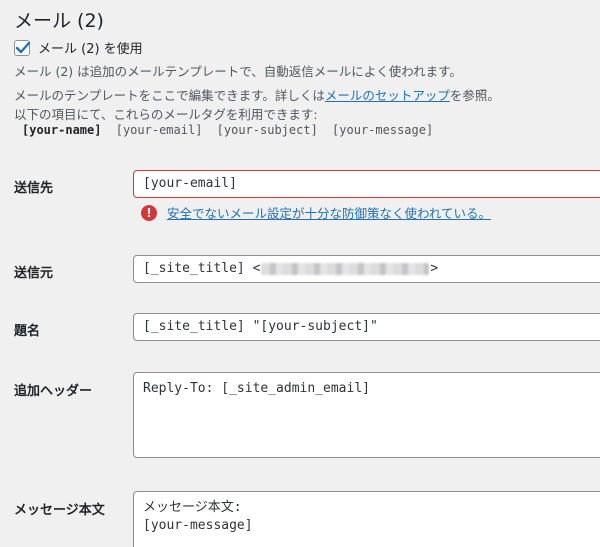  Describe the element at coordinates (366, 519) in the screenshot. I see `message-body-textarea: メッセージ本文: [your-message]` at that location.